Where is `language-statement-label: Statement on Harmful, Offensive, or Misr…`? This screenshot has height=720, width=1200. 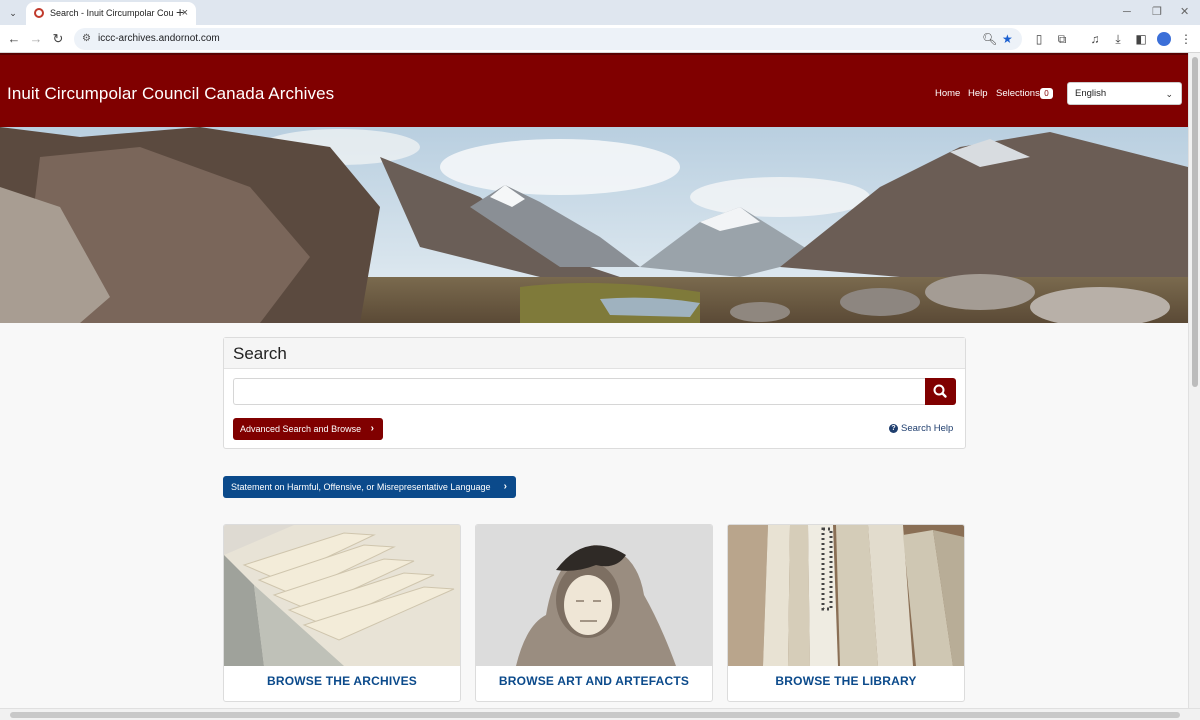 language-statement-label: Statement on Harmful, Offensive, or Misr… is located at coordinates (361, 487).